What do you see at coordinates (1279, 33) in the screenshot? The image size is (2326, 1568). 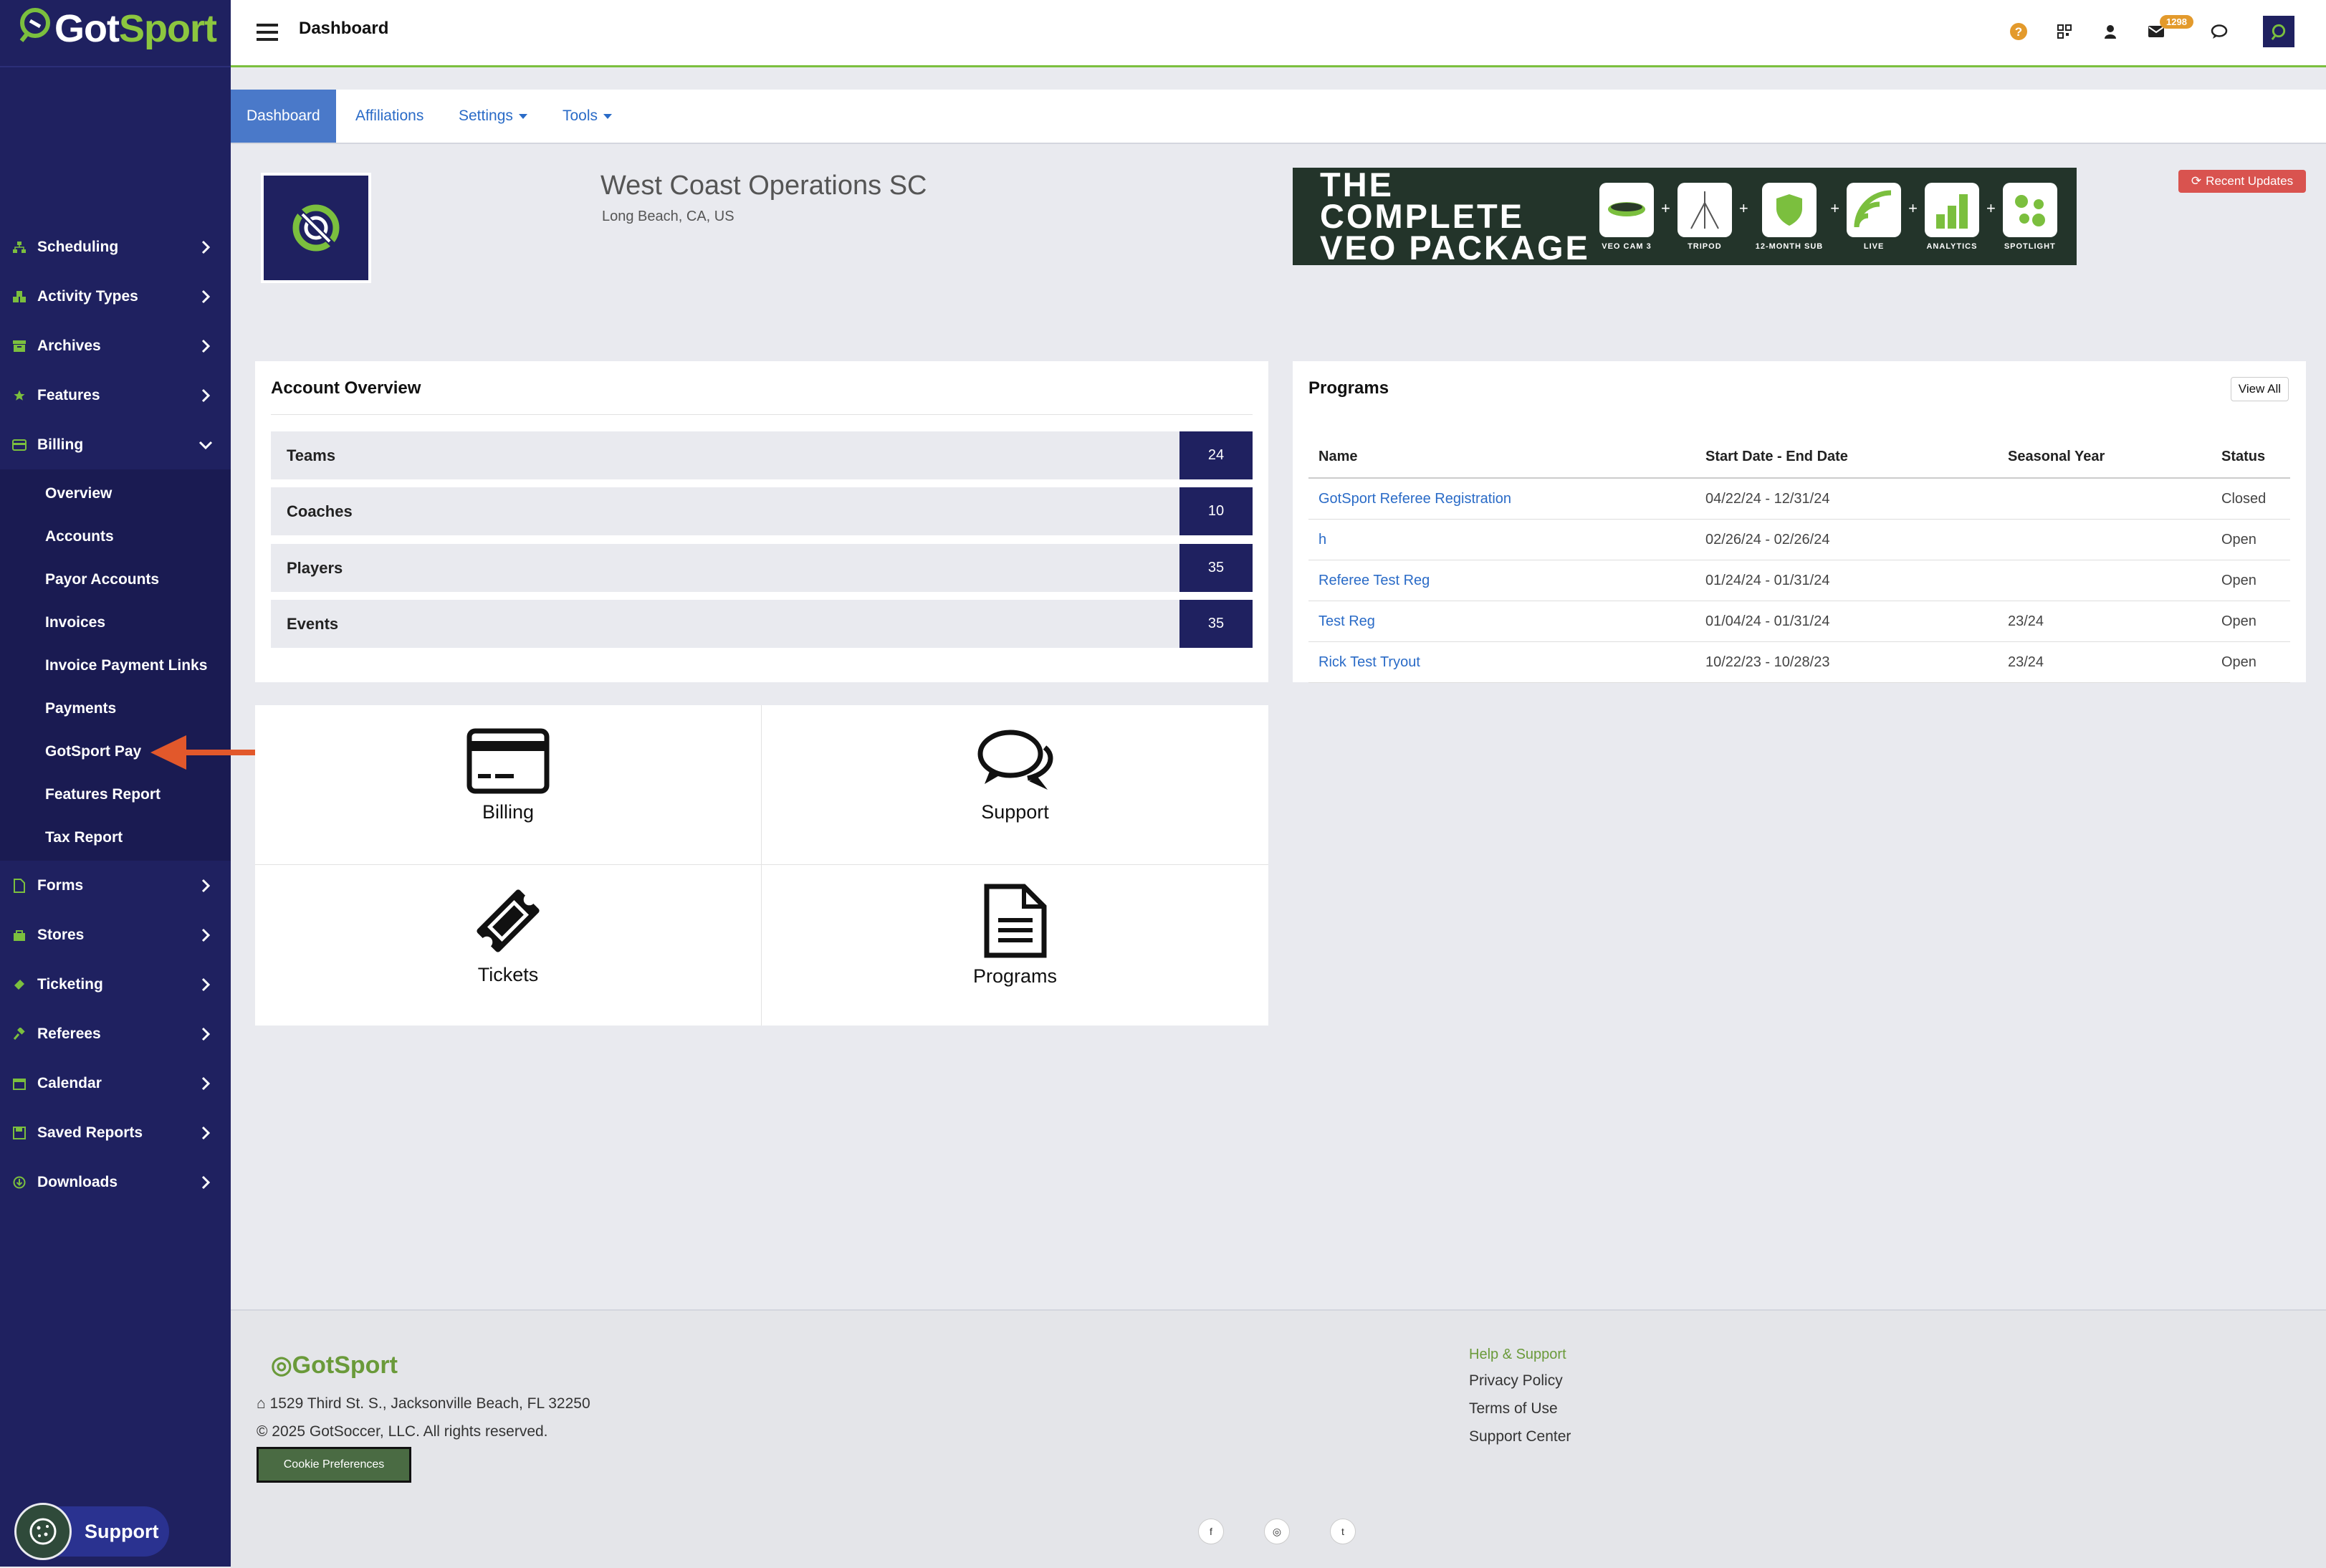 I see `top-header: Dashboard ? 1298` at bounding box center [1279, 33].